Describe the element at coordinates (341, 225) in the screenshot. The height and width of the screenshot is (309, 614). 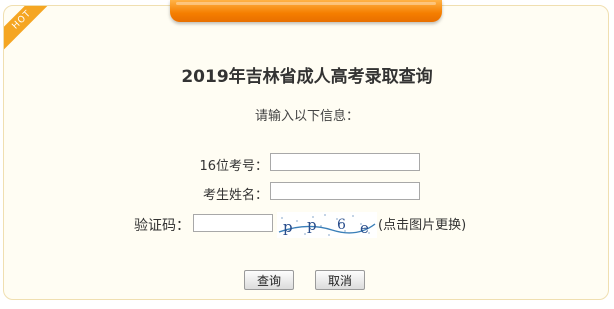
I see `captcha-char-3: 6` at that location.